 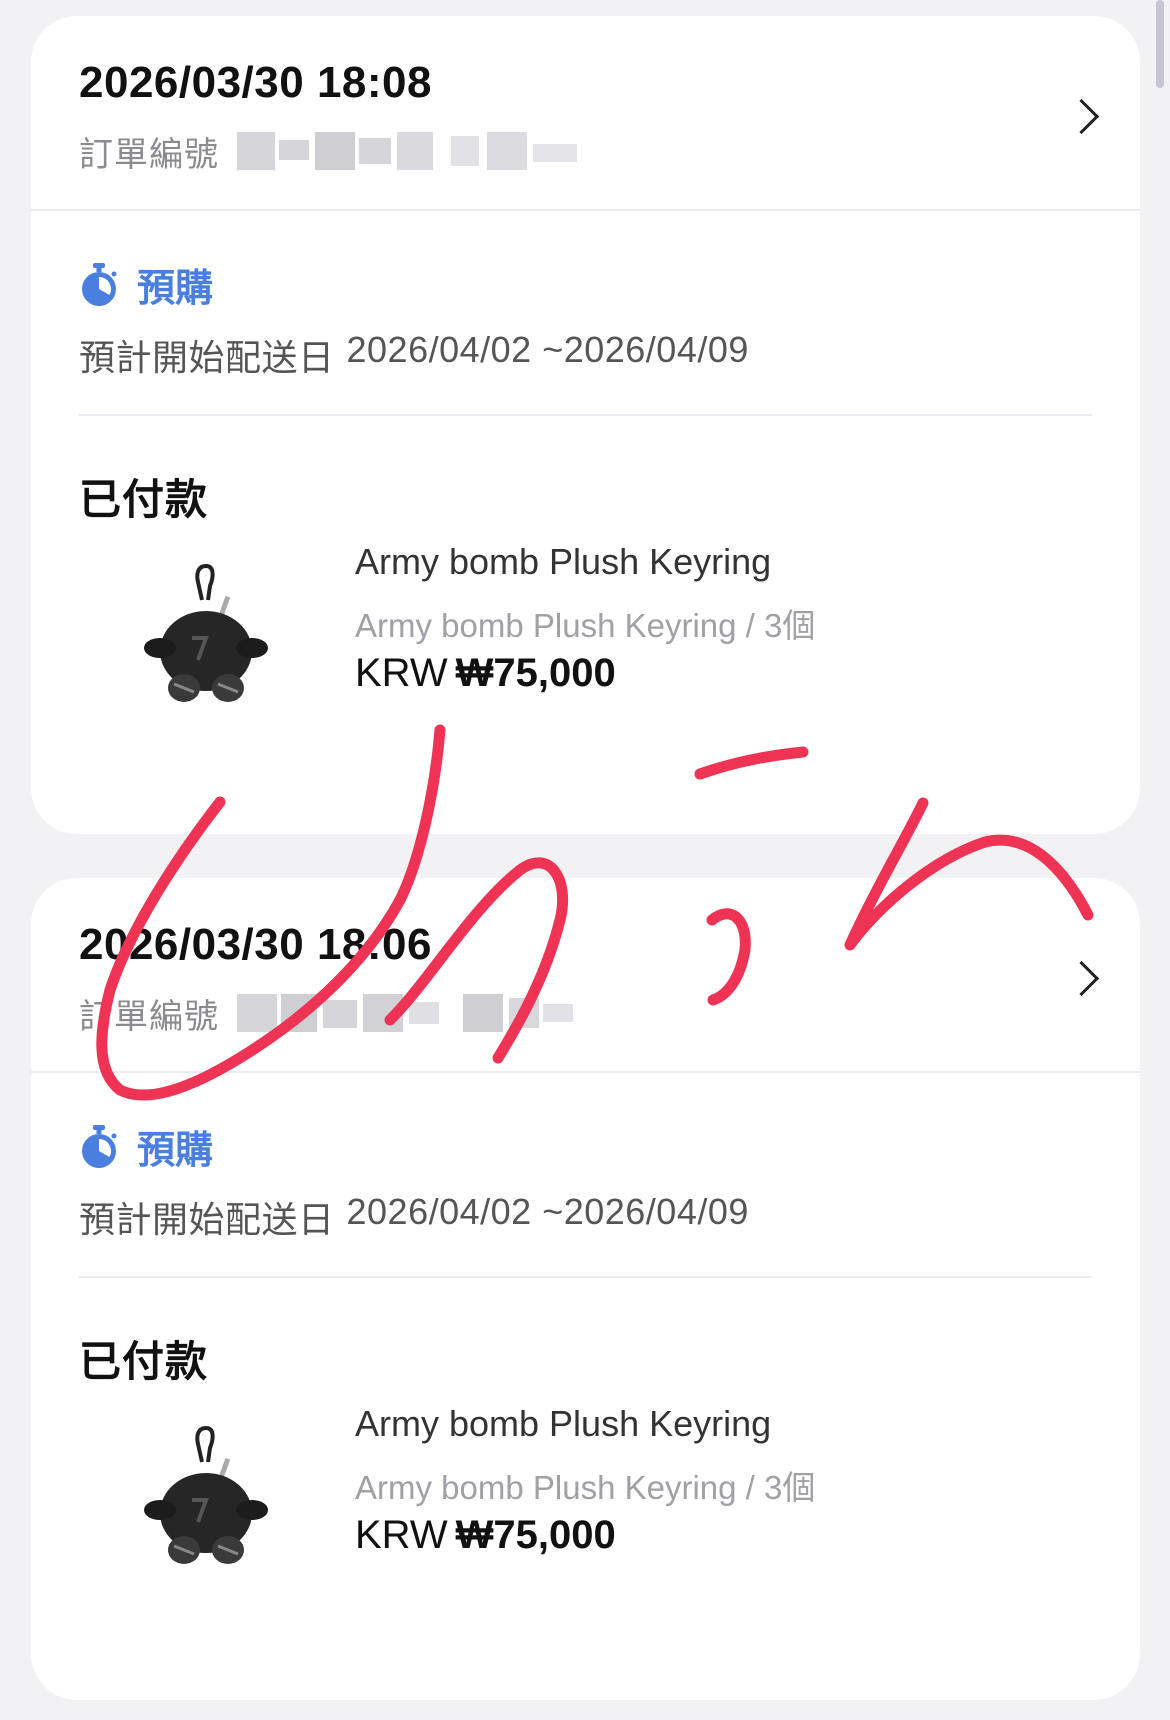 What do you see at coordinates (255, 82) in the screenshot?
I see `order-datetime: 2026/03/30 18:08` at bounding box center [255, 82].